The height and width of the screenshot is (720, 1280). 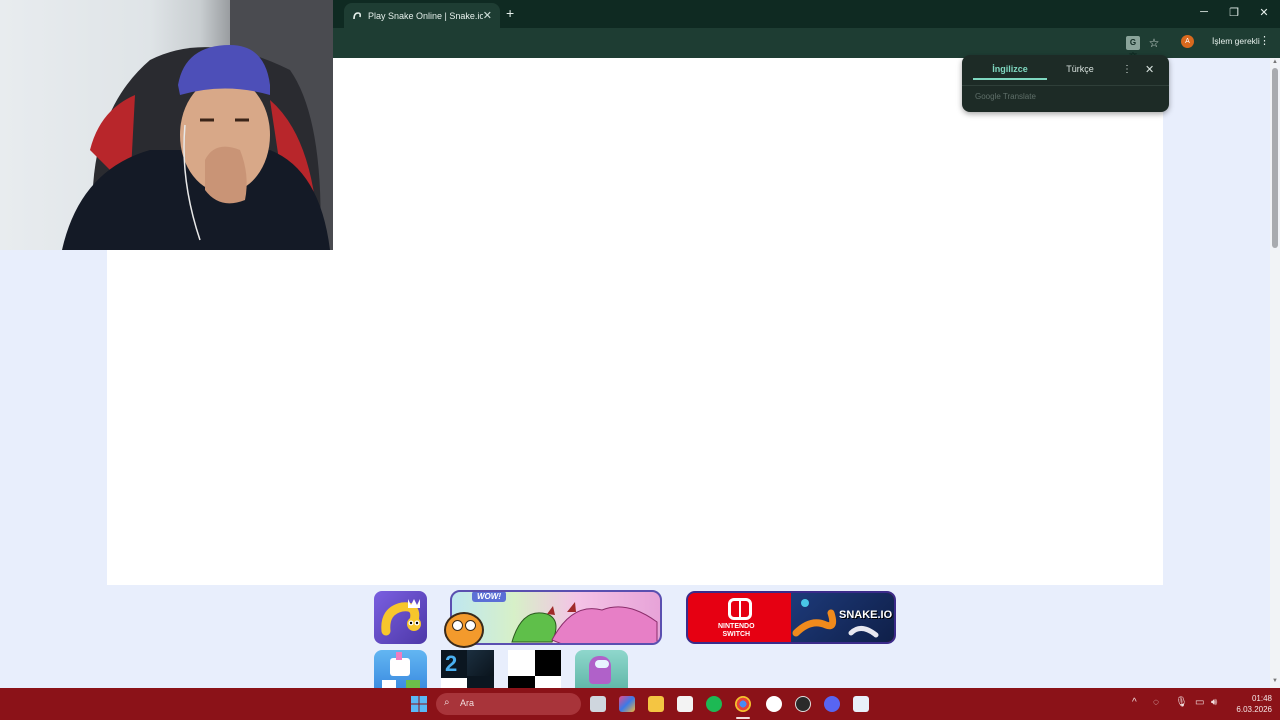 I want to click on clock-date: 6.03.2026, so click(x=1254, y=709).